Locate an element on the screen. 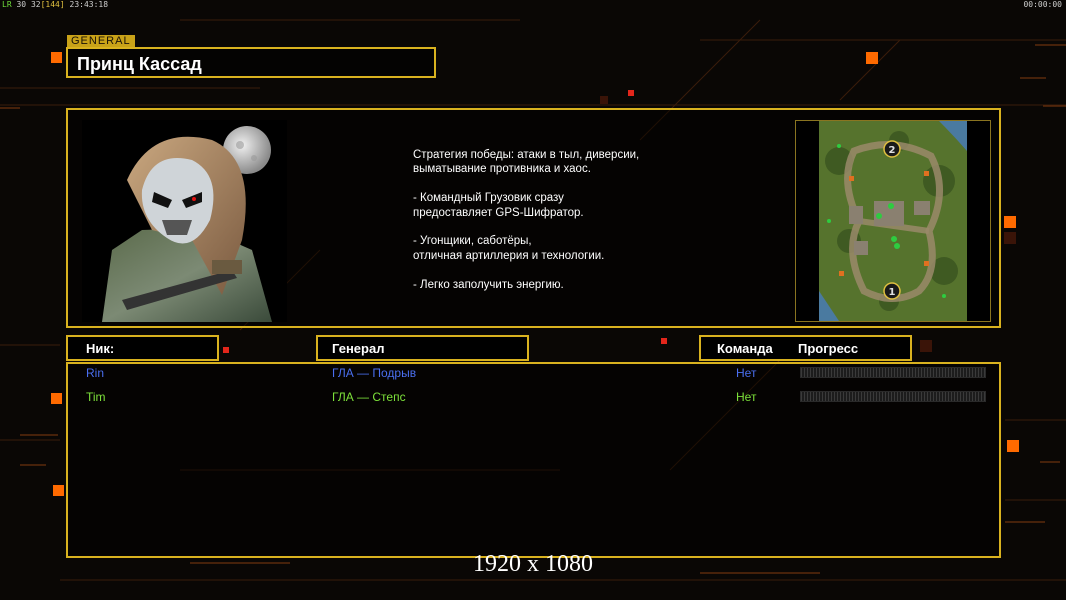  header-nick: Ник: is located at coordinates (142, 348).